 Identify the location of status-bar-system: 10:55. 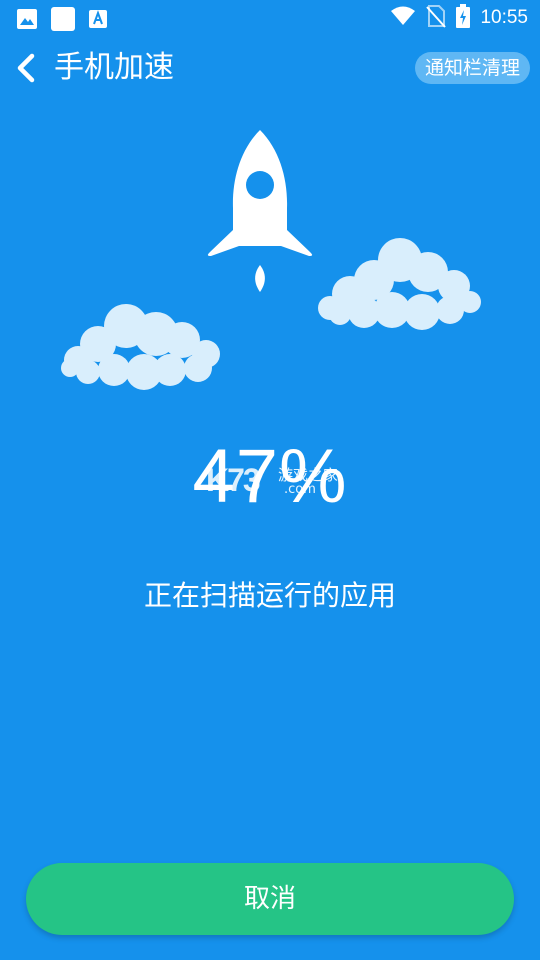
(459, 18).